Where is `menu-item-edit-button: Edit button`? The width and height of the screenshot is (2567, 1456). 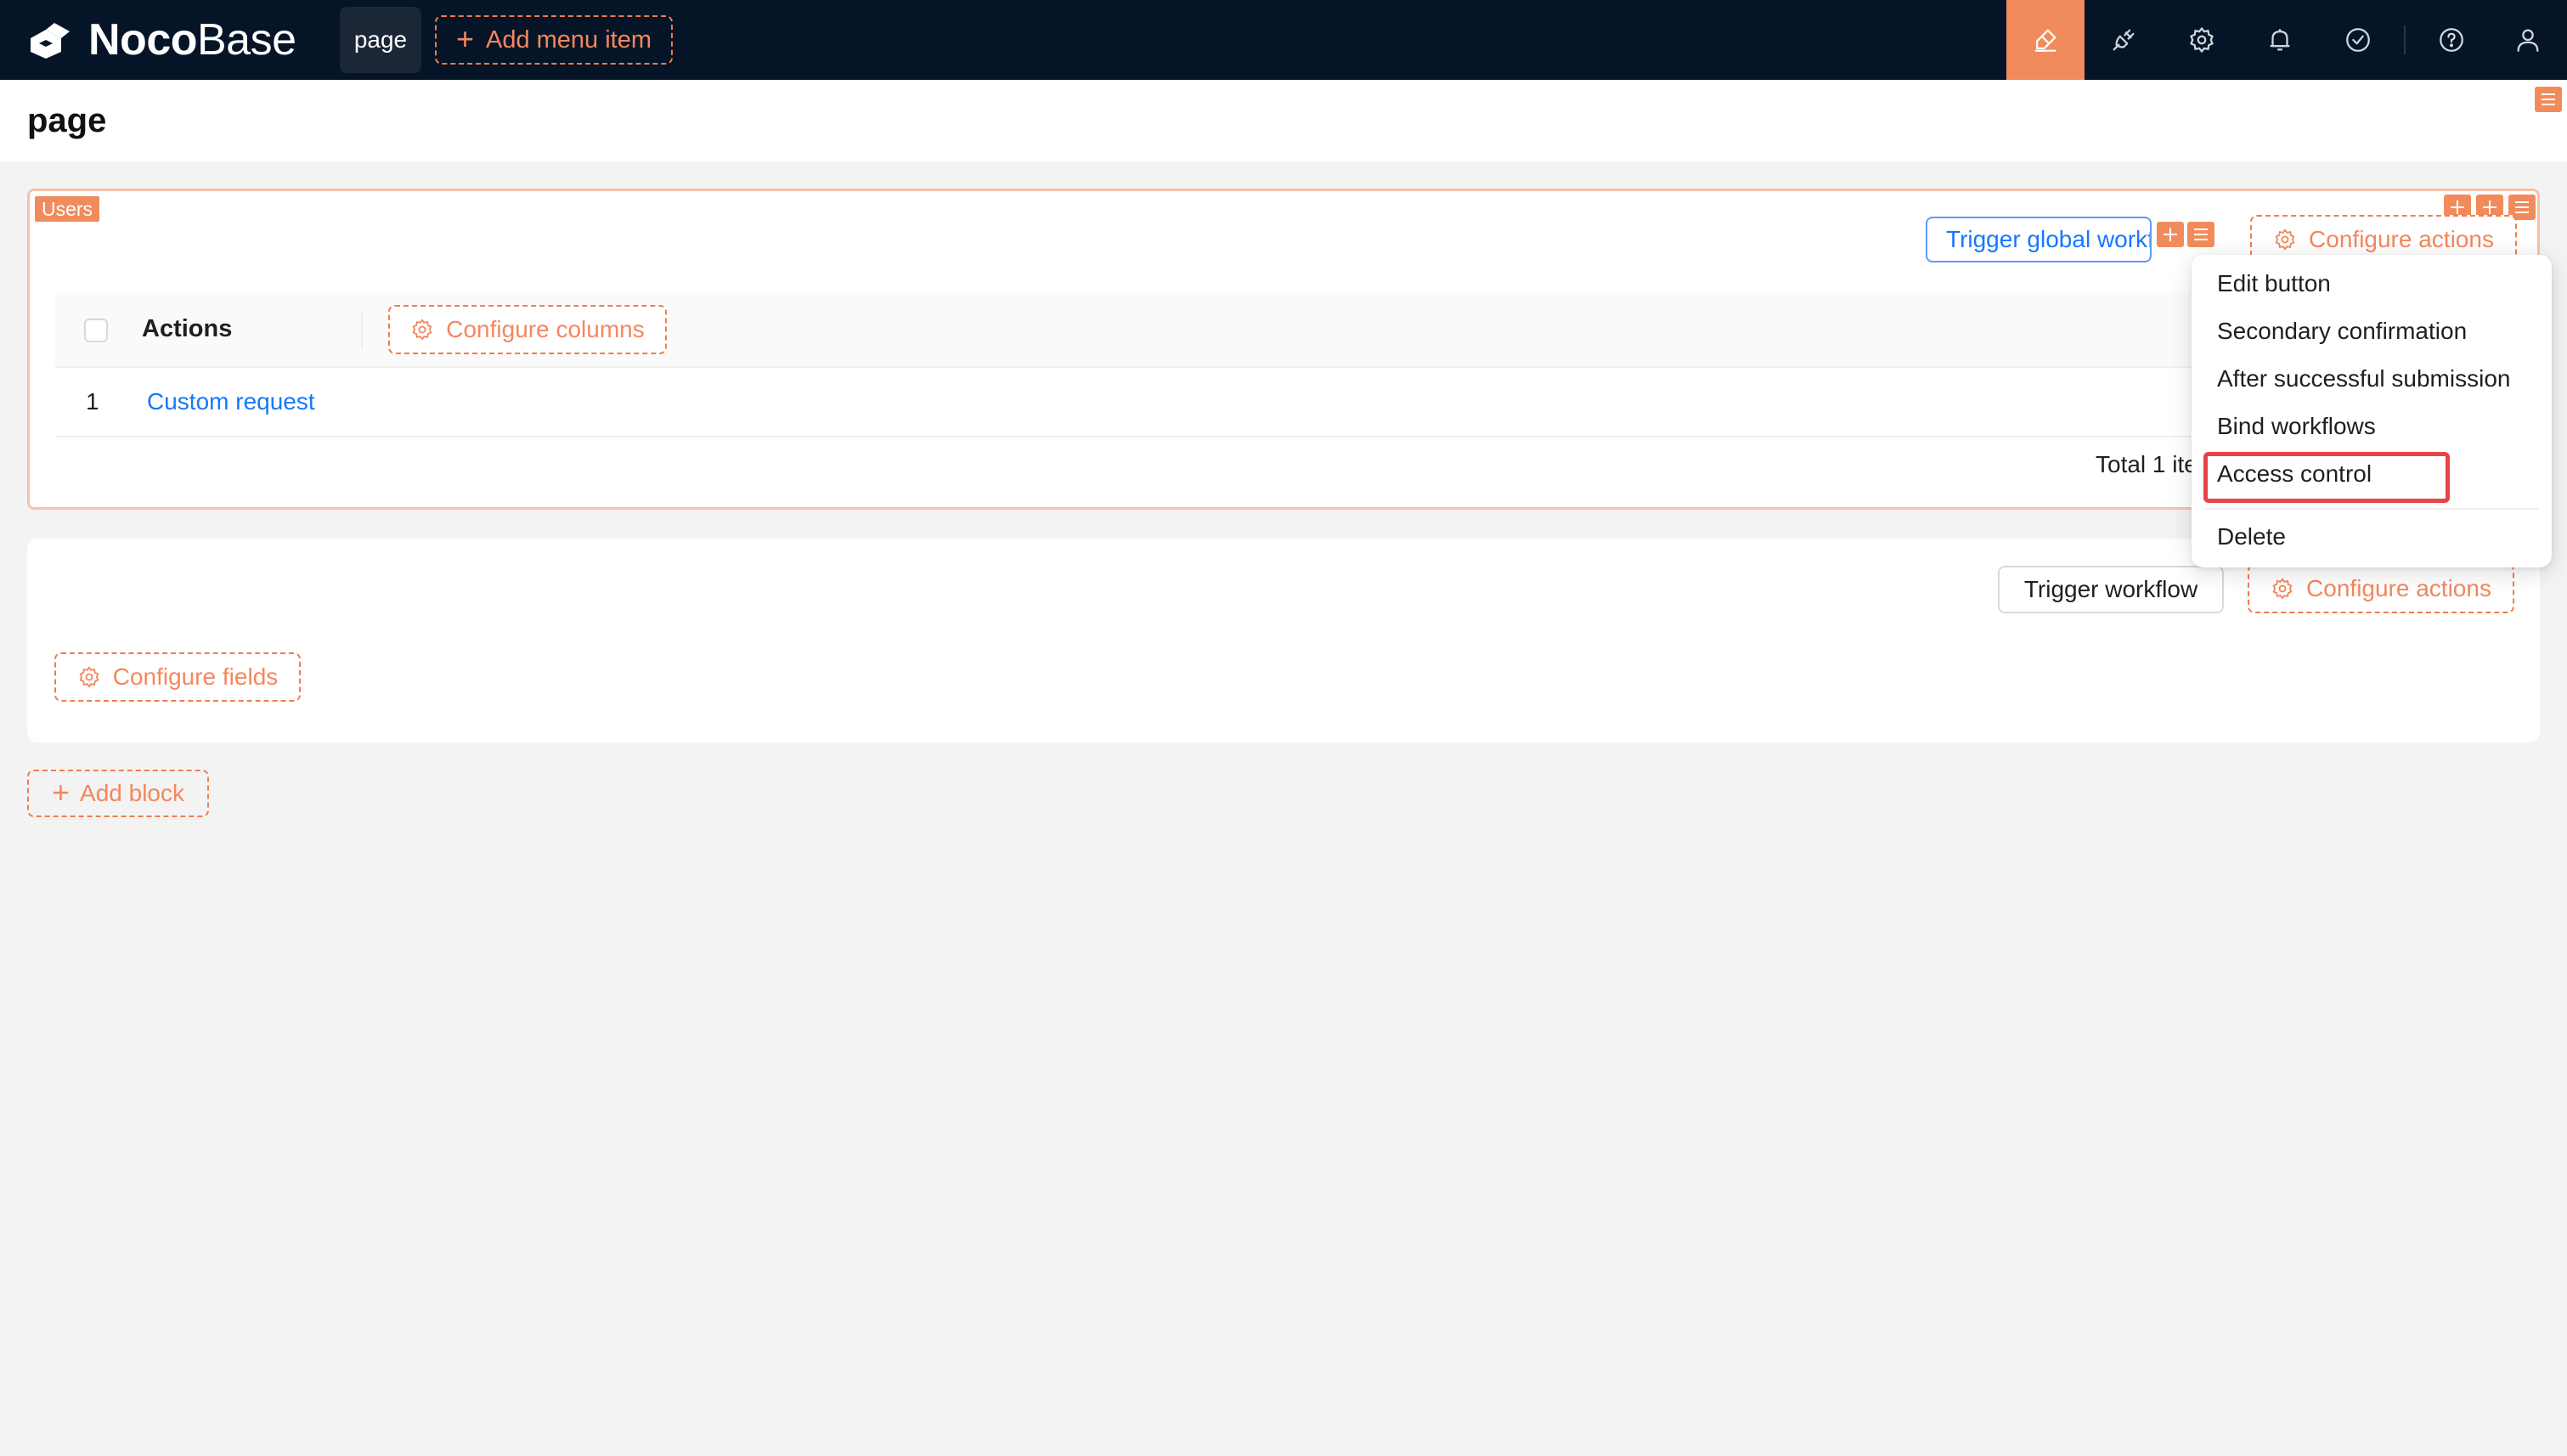 menu-item-edit-button: Edit button is located at coordinates (2274, 283).